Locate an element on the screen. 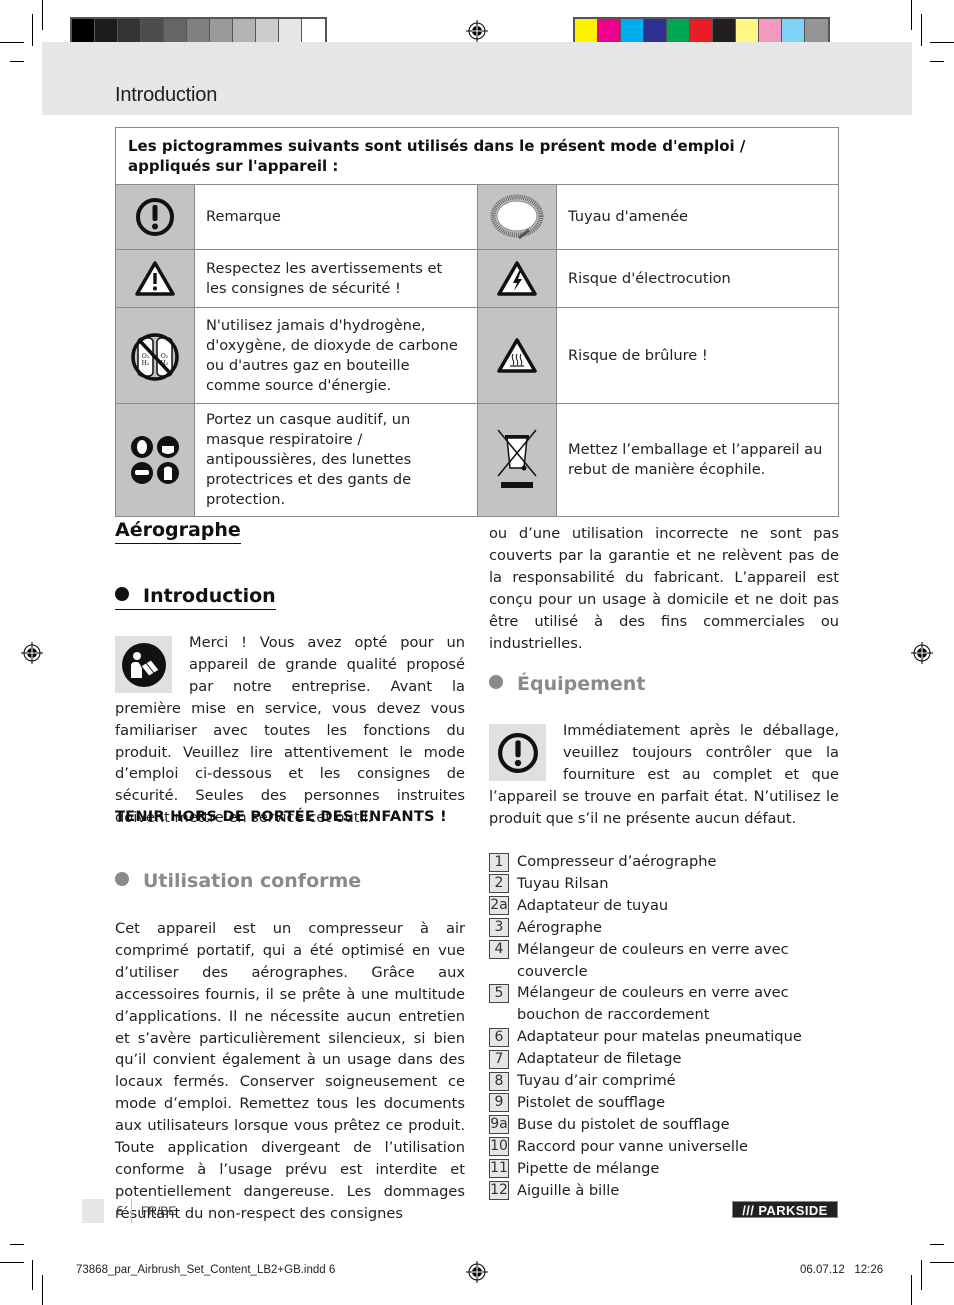 This screenshot has height=1305, width=954. pictogram-description: Risque de brûlure ! is located at coordinates (697, 355).